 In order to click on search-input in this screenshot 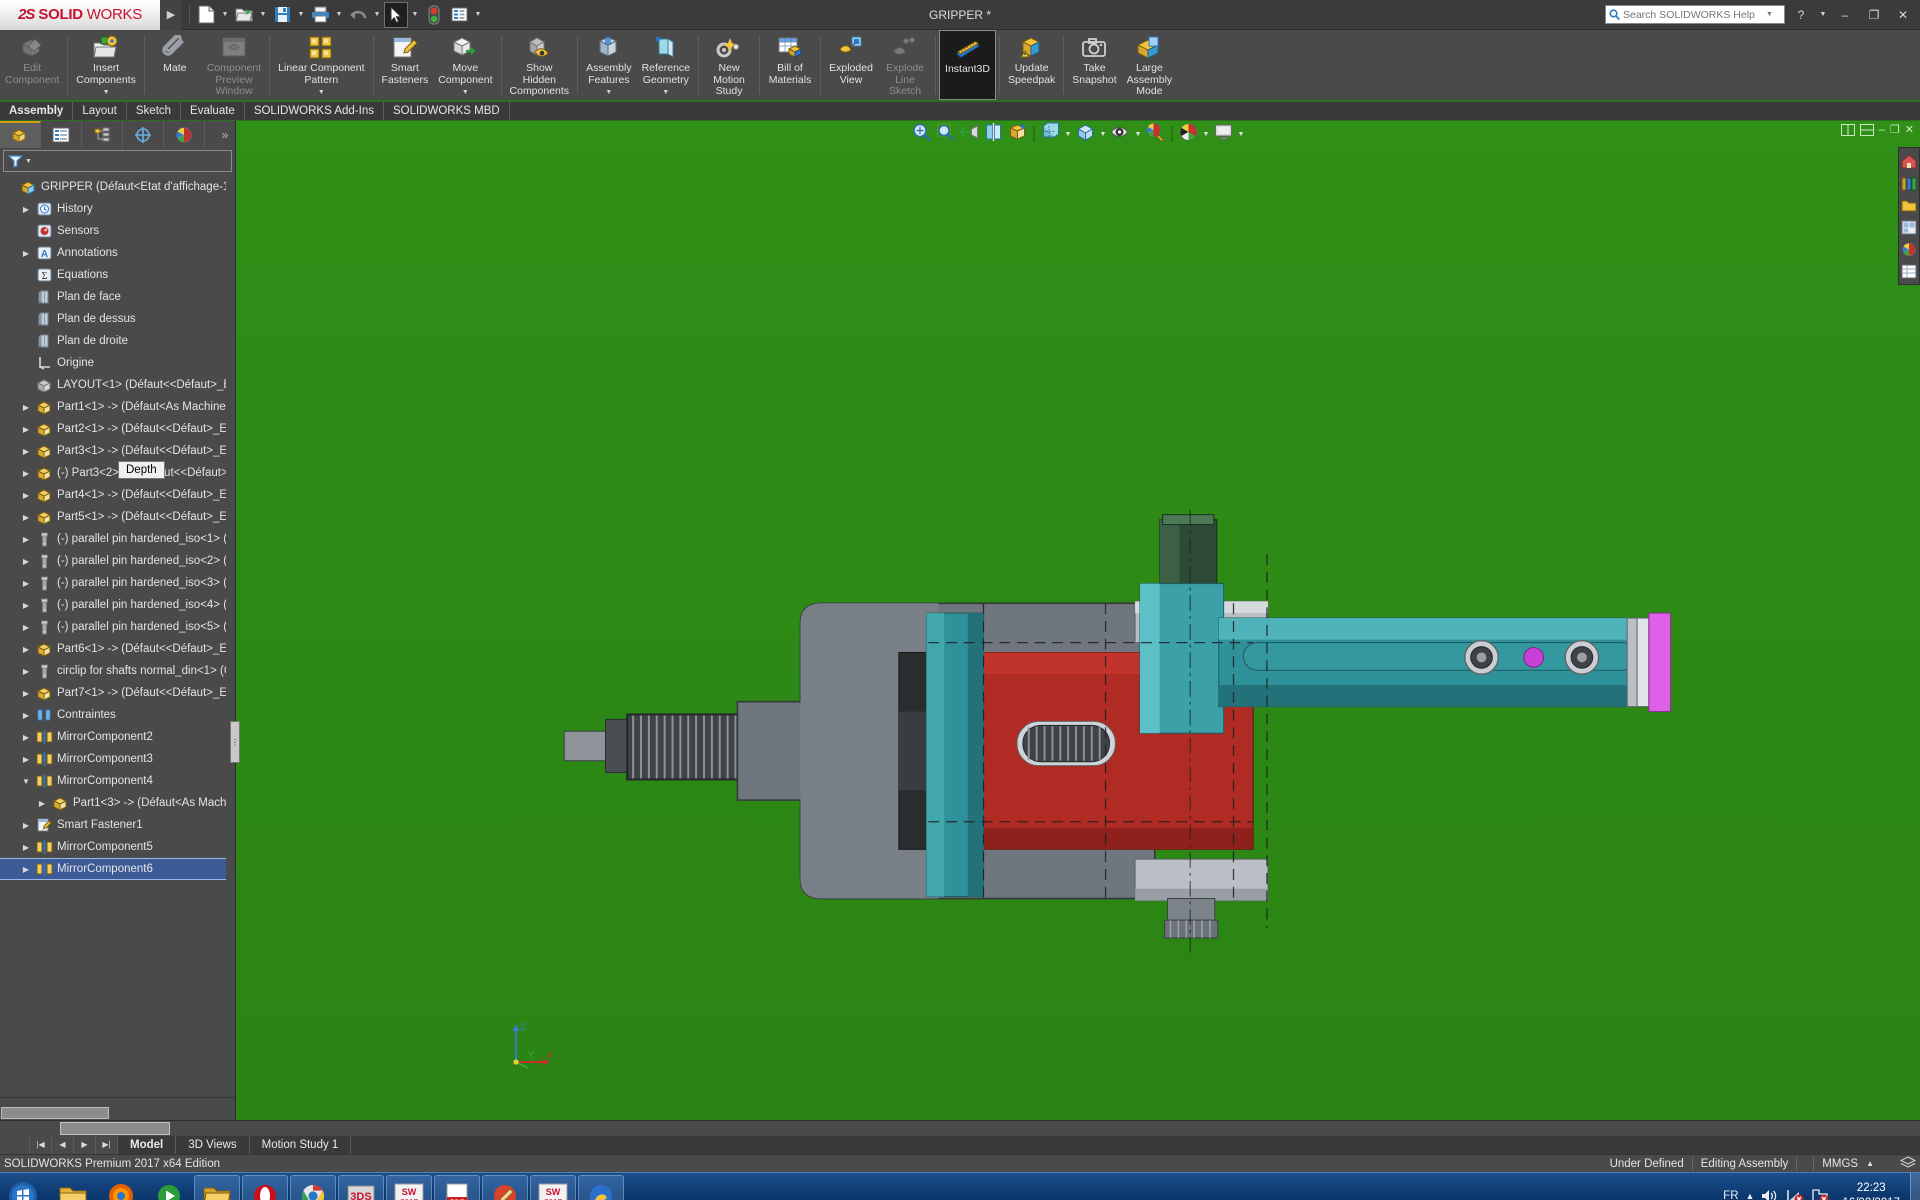, I will do `click(1693, 14)`.